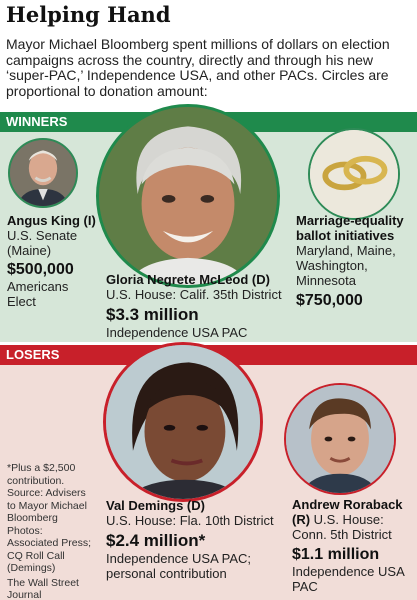  What do you see at coordinates (31, 568) in the screenshot?
I see `photos-line: (Demings)` at bounding box center [31, 568].